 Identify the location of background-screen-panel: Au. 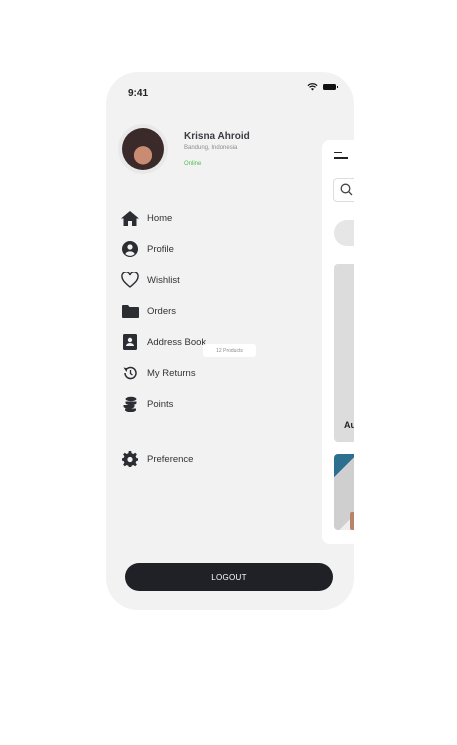
(338, 342).